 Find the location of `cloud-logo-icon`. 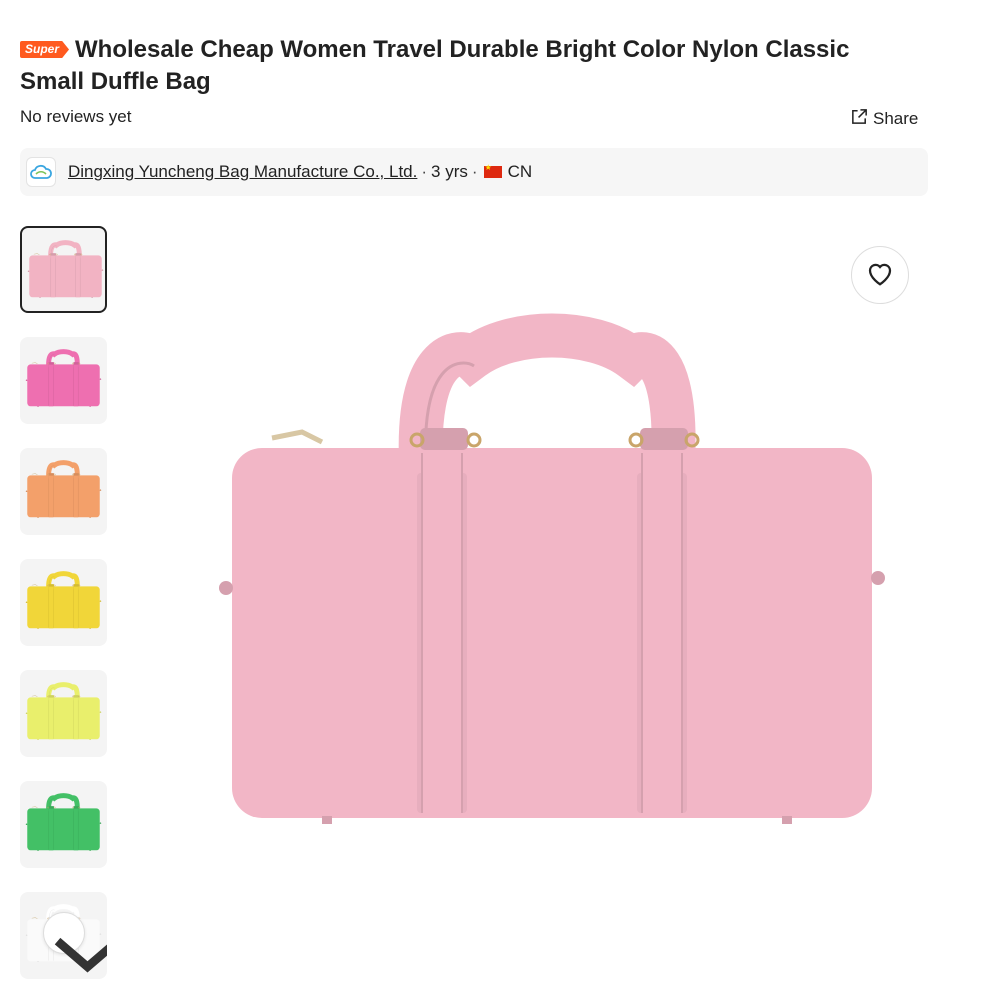

cloud-logo-icon is located at coordinates (41, 172).